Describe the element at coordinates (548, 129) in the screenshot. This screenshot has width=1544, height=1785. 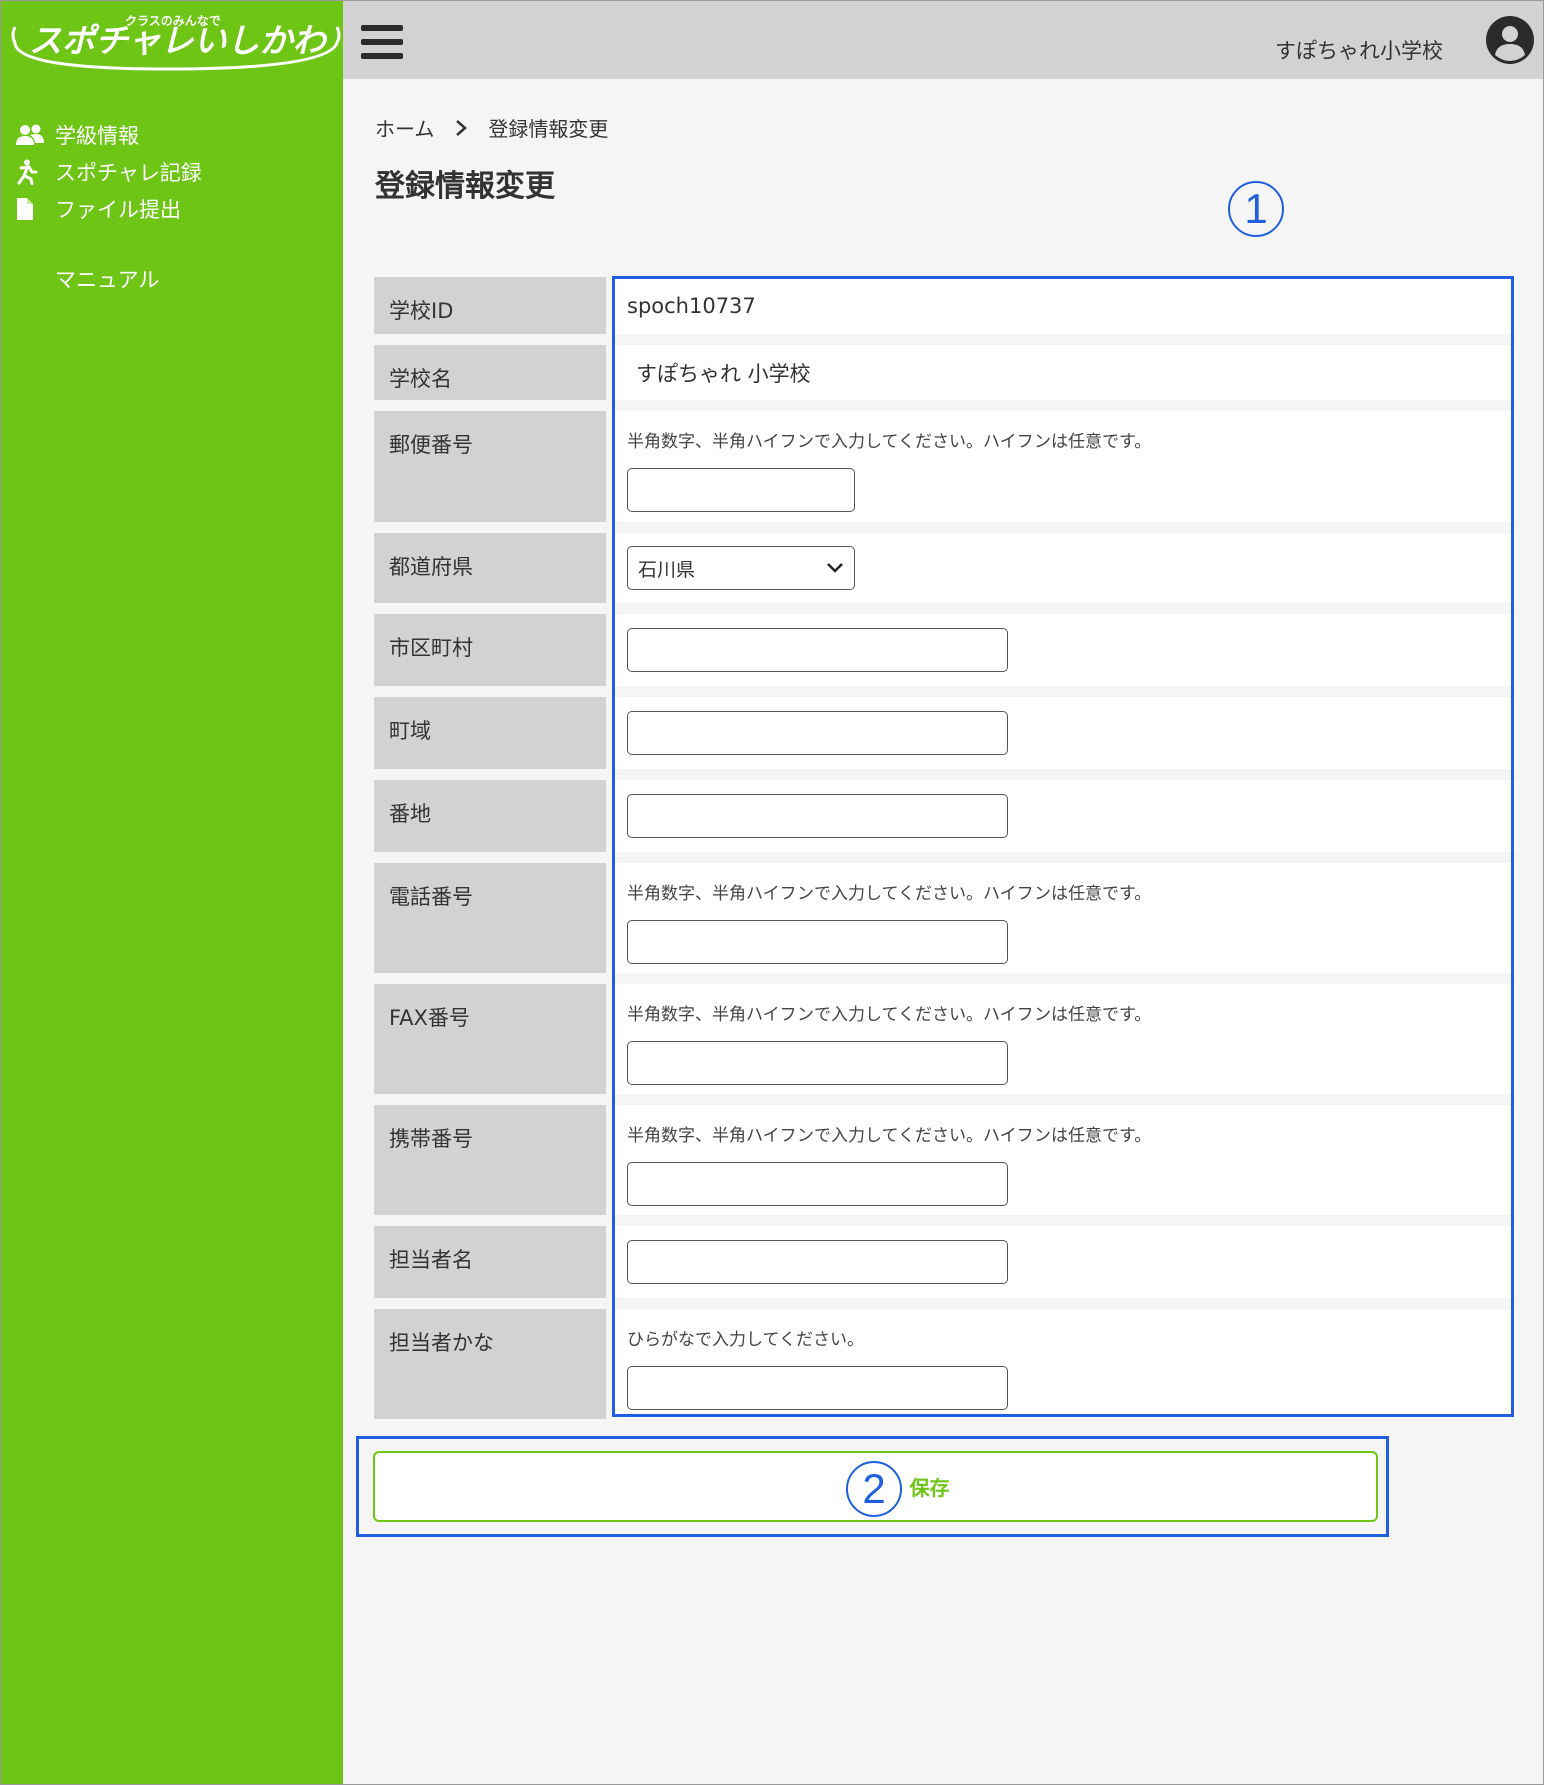
I see `breadcrumb-current: 登録情報変更` at that location.